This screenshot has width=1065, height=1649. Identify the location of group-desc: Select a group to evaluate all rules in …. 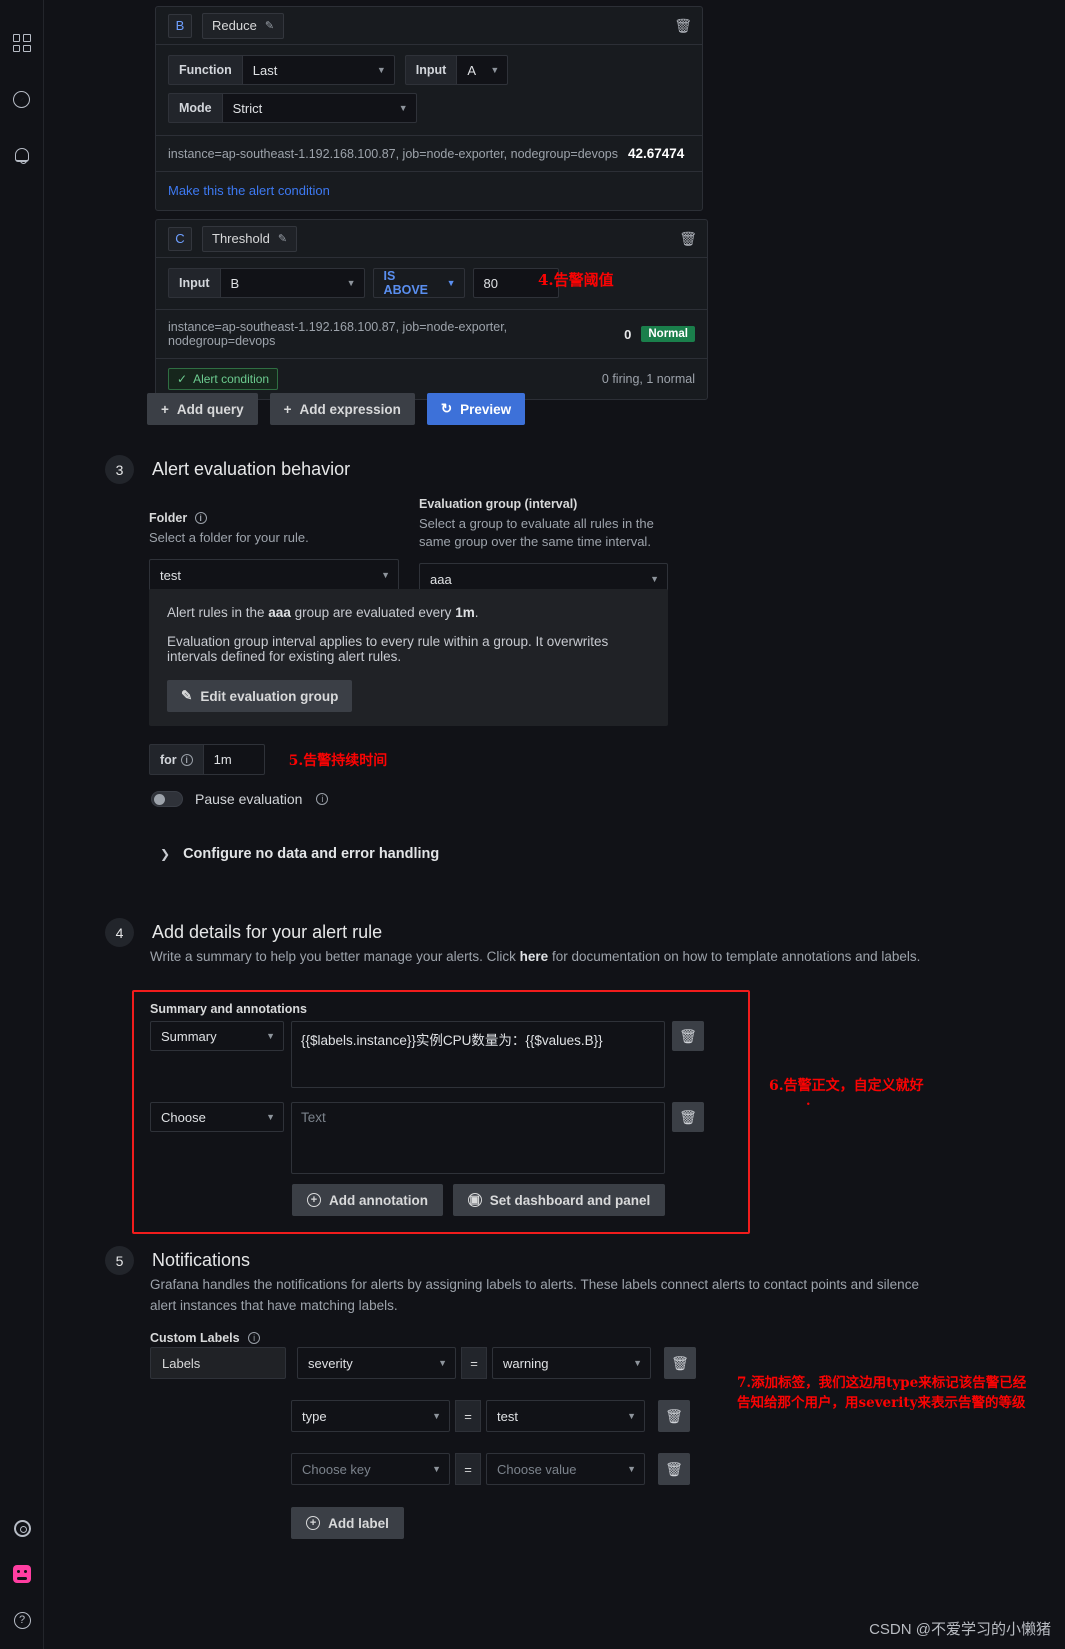
(536, 533).